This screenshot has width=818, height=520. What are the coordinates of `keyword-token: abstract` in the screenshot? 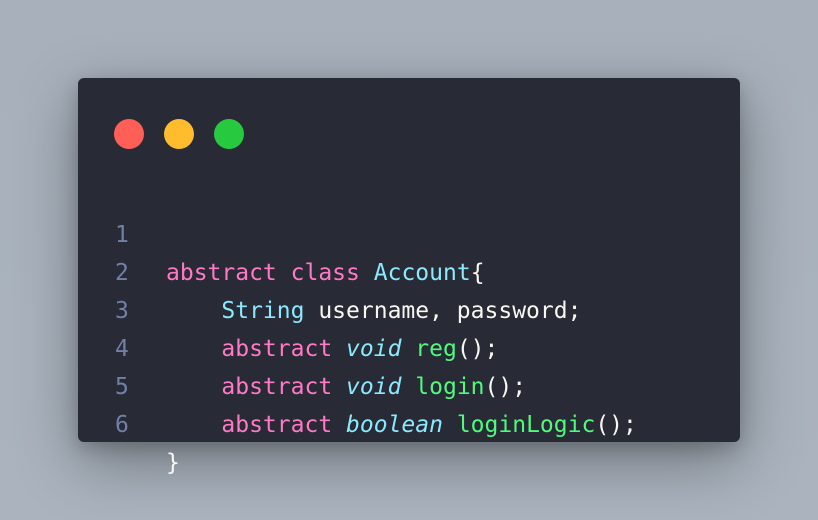 It's located at (277, 425).